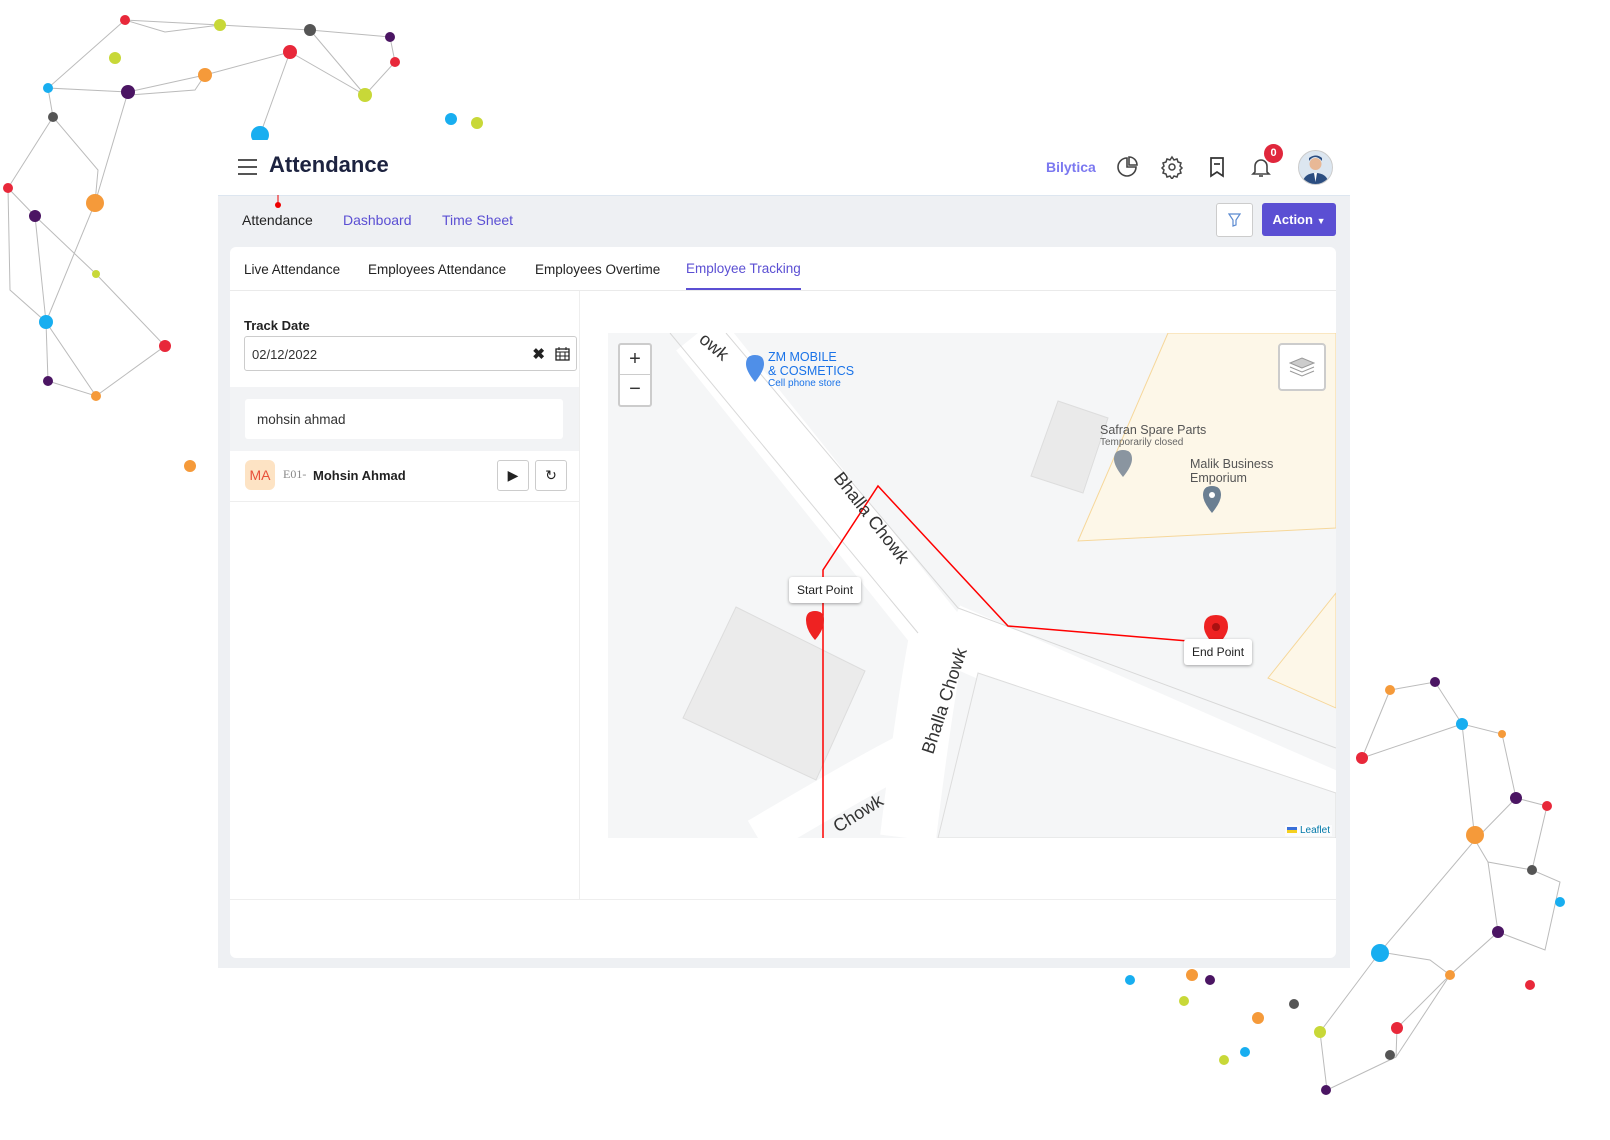  I want to click on subnav-time-sheet: Time Sheet, so click(477, 220).